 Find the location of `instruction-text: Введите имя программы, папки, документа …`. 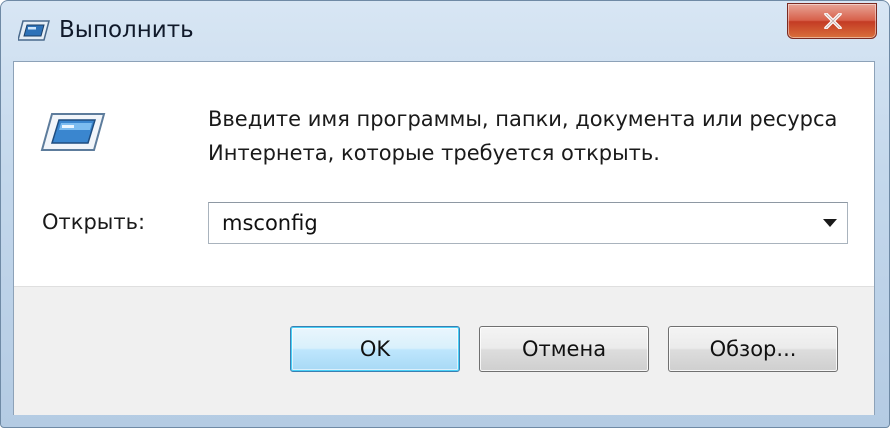

instruction-text: Введите имя программы, папки, документа … is located at coordinates (523, 136).